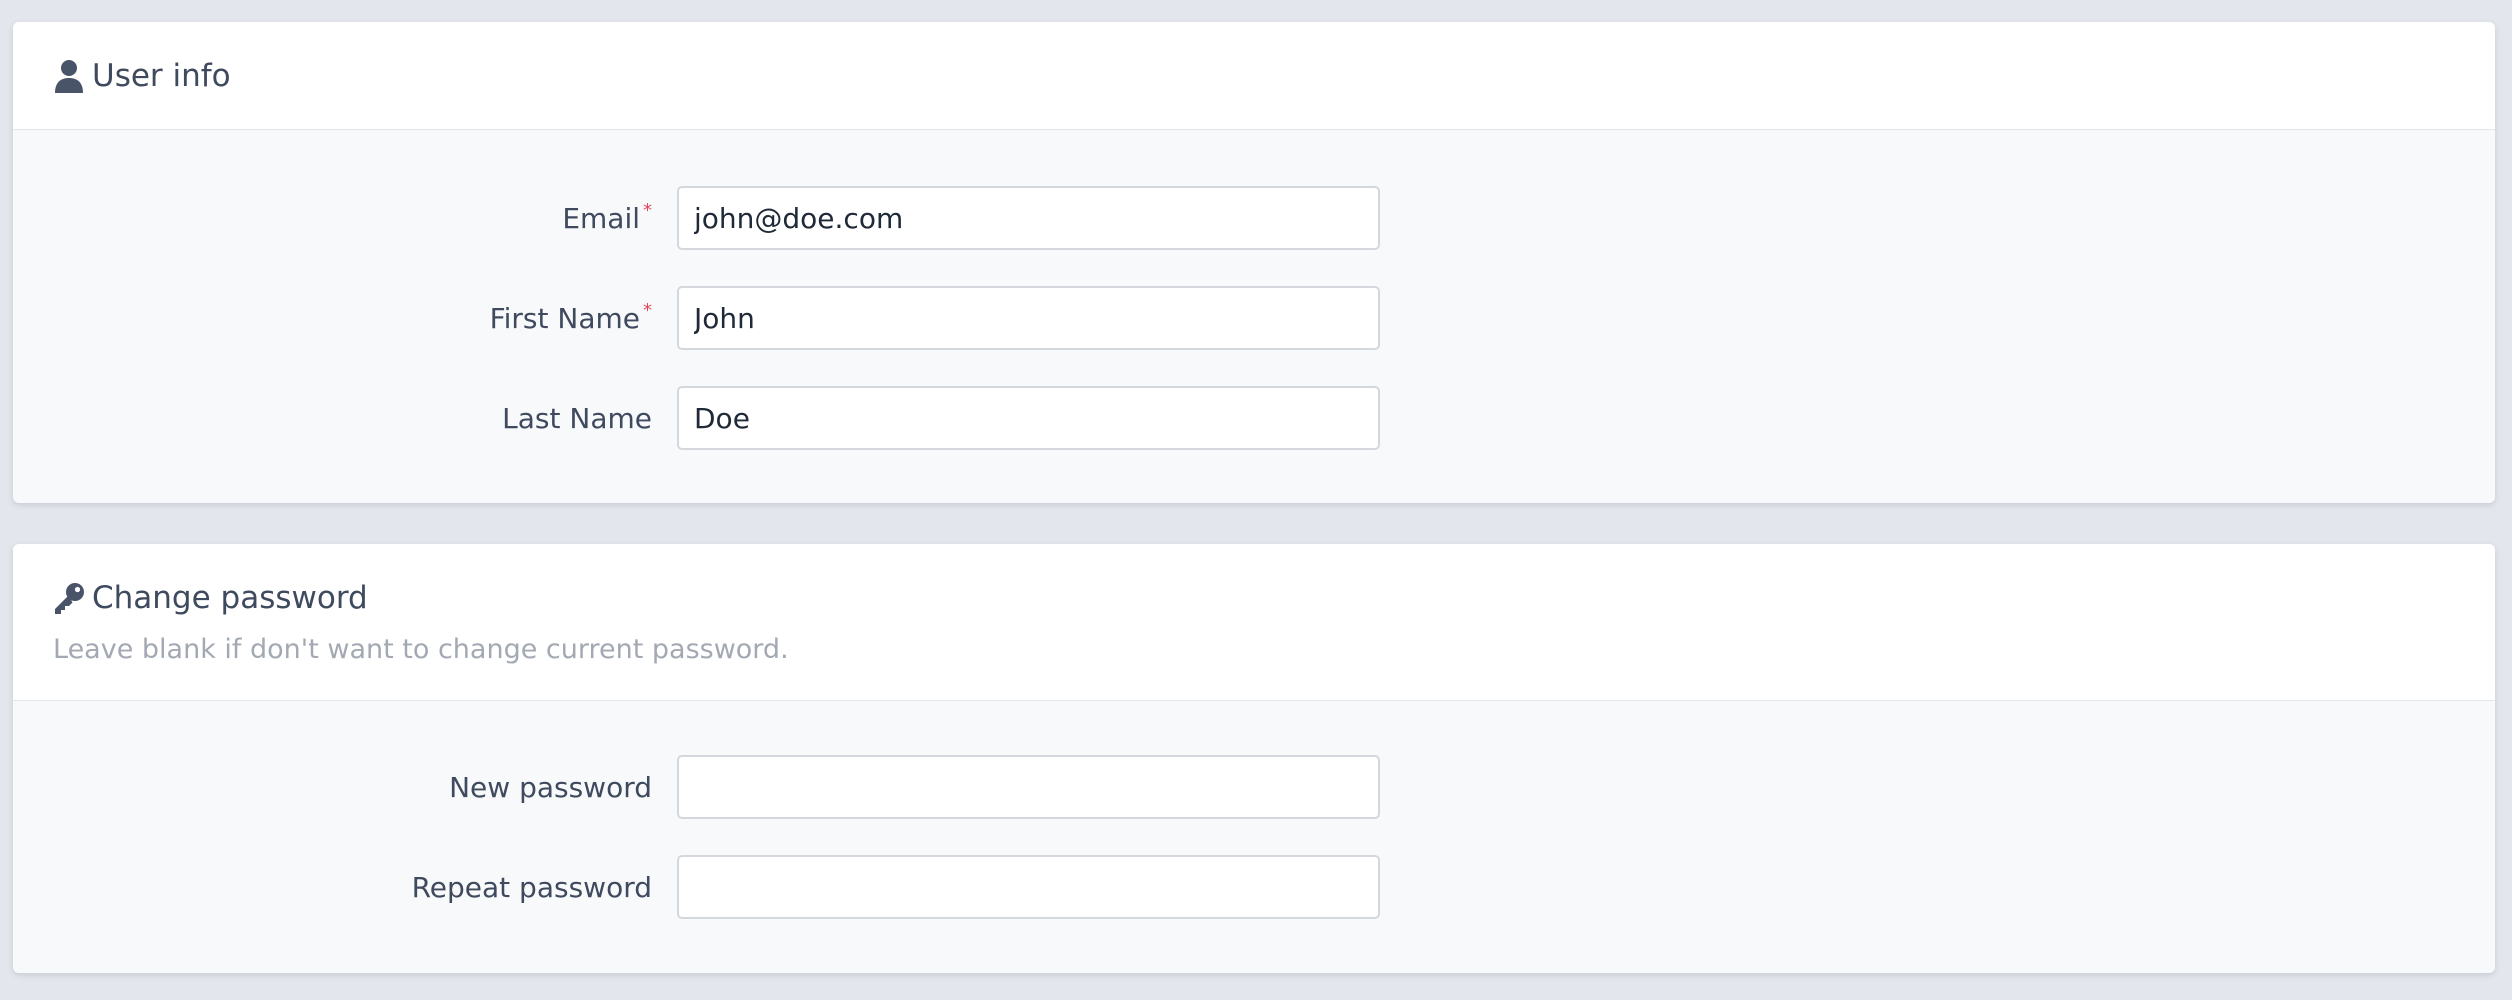 This screenshot has height=1000, width=2512. I want to click on key-icon, so click(69, 598).